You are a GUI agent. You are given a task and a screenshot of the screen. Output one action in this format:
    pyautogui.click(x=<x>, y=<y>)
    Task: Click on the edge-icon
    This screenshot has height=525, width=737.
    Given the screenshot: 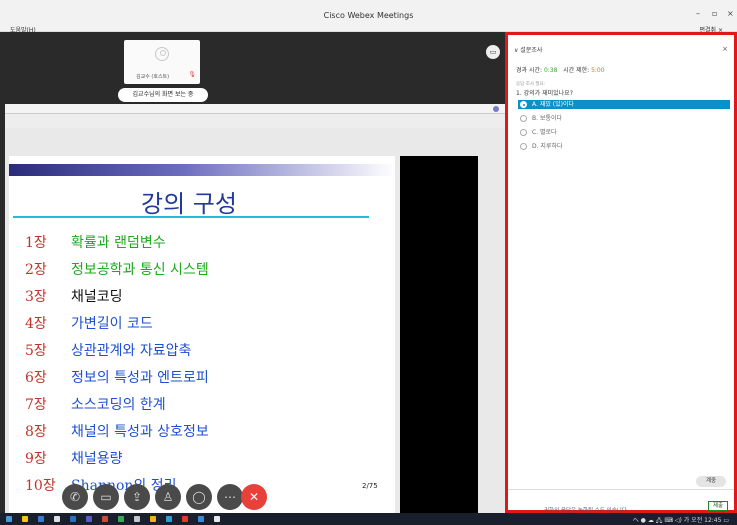 What is the action you would take?
    pyautogui.click(x=41, y=519)
    